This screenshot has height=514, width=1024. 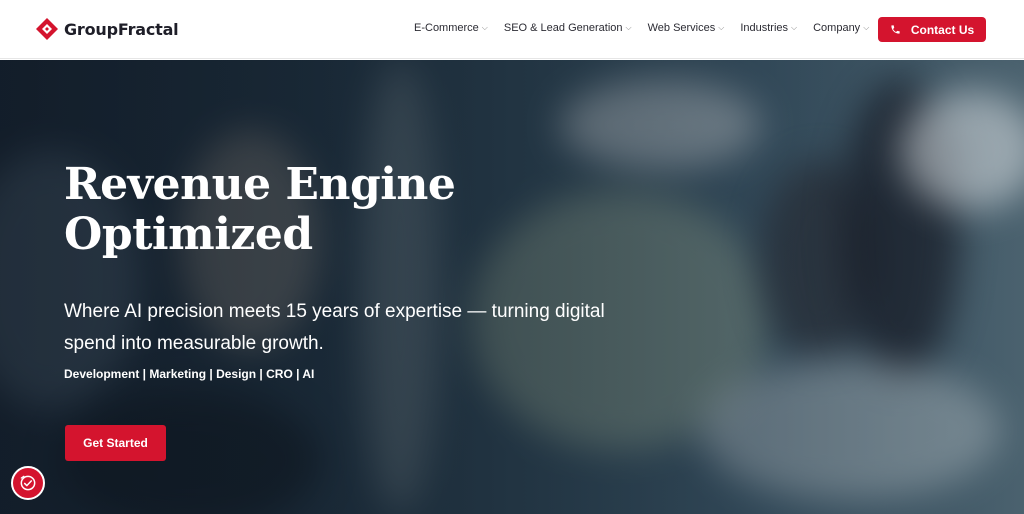 I want to click on get-started-button: Get Started, so click(x=115, y=443).